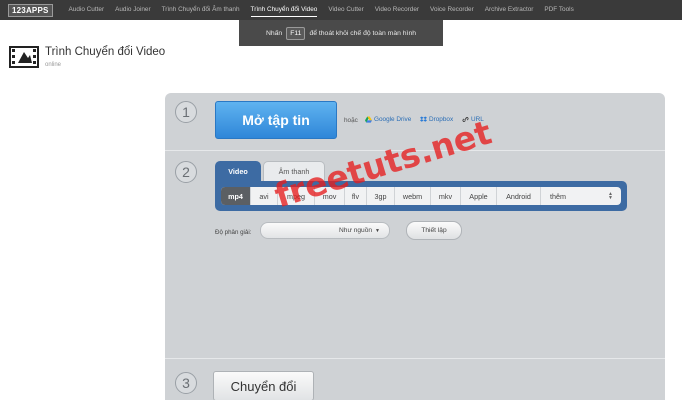 This screenshot has height=400, width=682. What do you see at coordinates (519, 196) in the screenshot?
I see `format-option: Android` at bounding box center [519, 196].